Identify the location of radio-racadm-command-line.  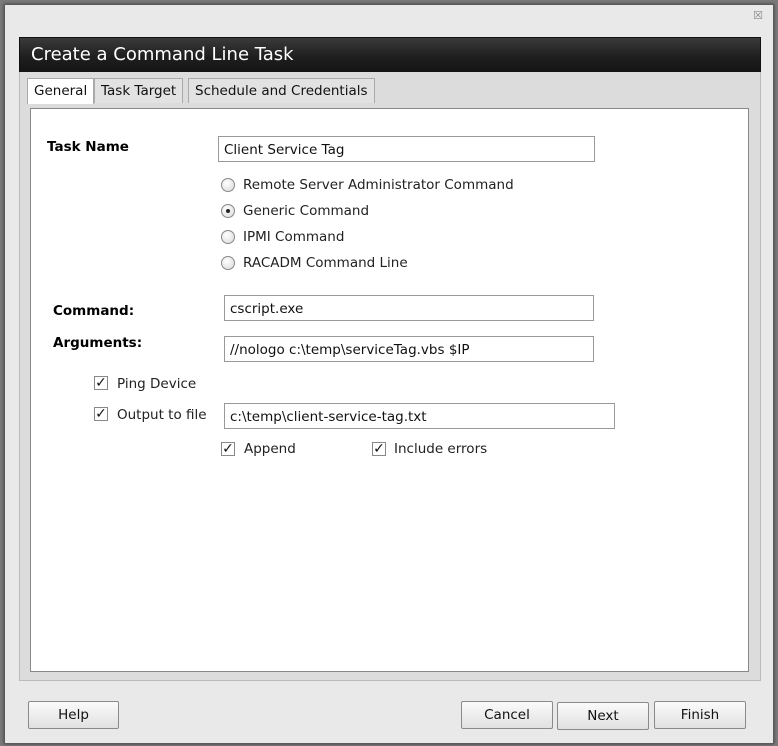
(228, 263).